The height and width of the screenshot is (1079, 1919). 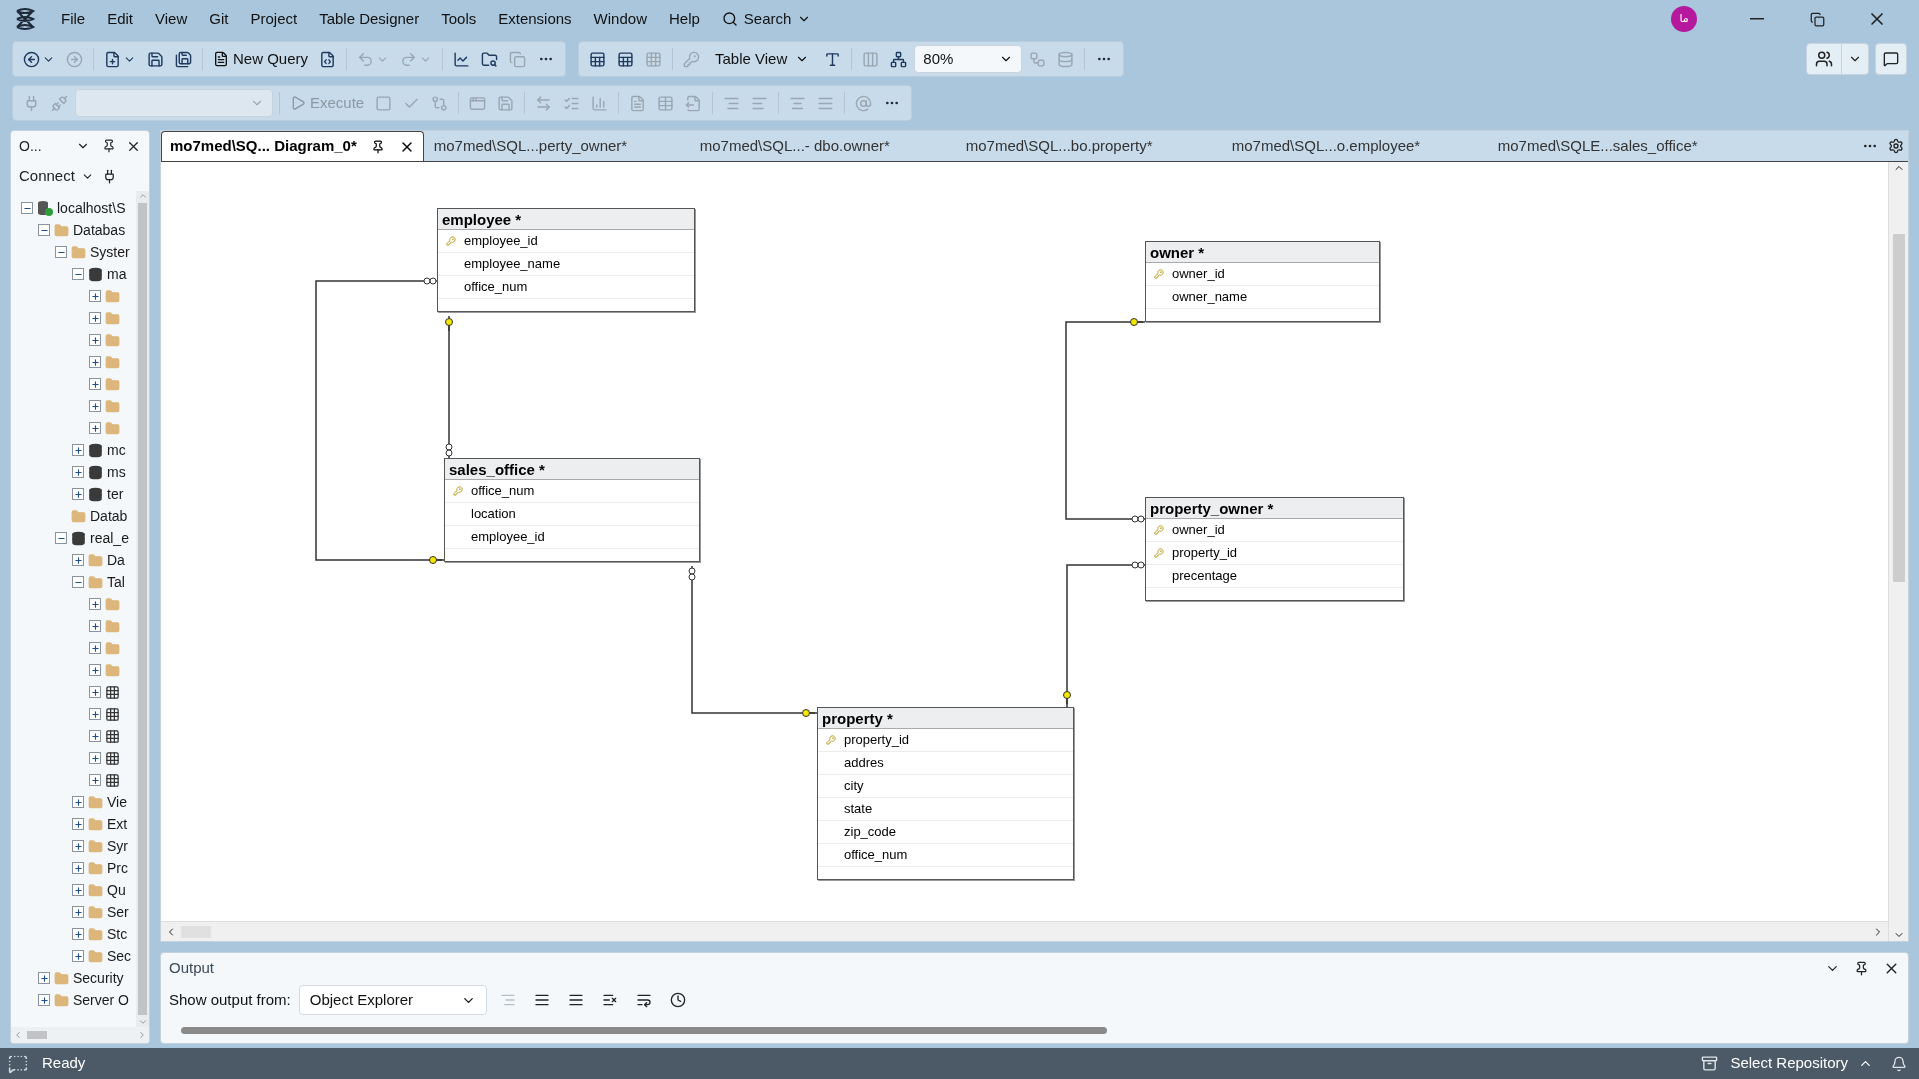 What do you see at coordinates (945, 793) in the screenshot?
I see `table-node: property * property_id addres city state zip_code office_num` at bounding box center [945, 793].